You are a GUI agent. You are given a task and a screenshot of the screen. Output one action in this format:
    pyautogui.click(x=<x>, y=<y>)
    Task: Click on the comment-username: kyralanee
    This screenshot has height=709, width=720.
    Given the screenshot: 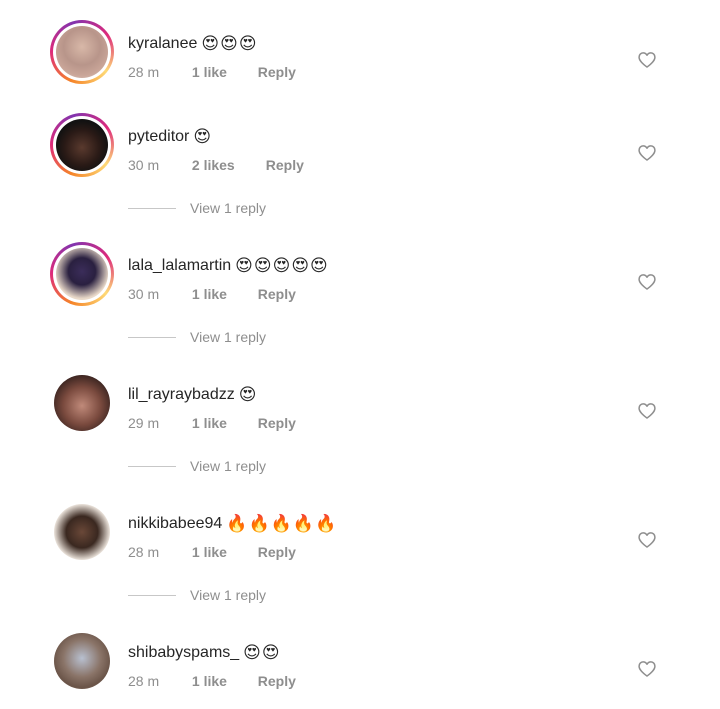 What is the action you would take?
    pyautogui.click(x=162, y=44)
    